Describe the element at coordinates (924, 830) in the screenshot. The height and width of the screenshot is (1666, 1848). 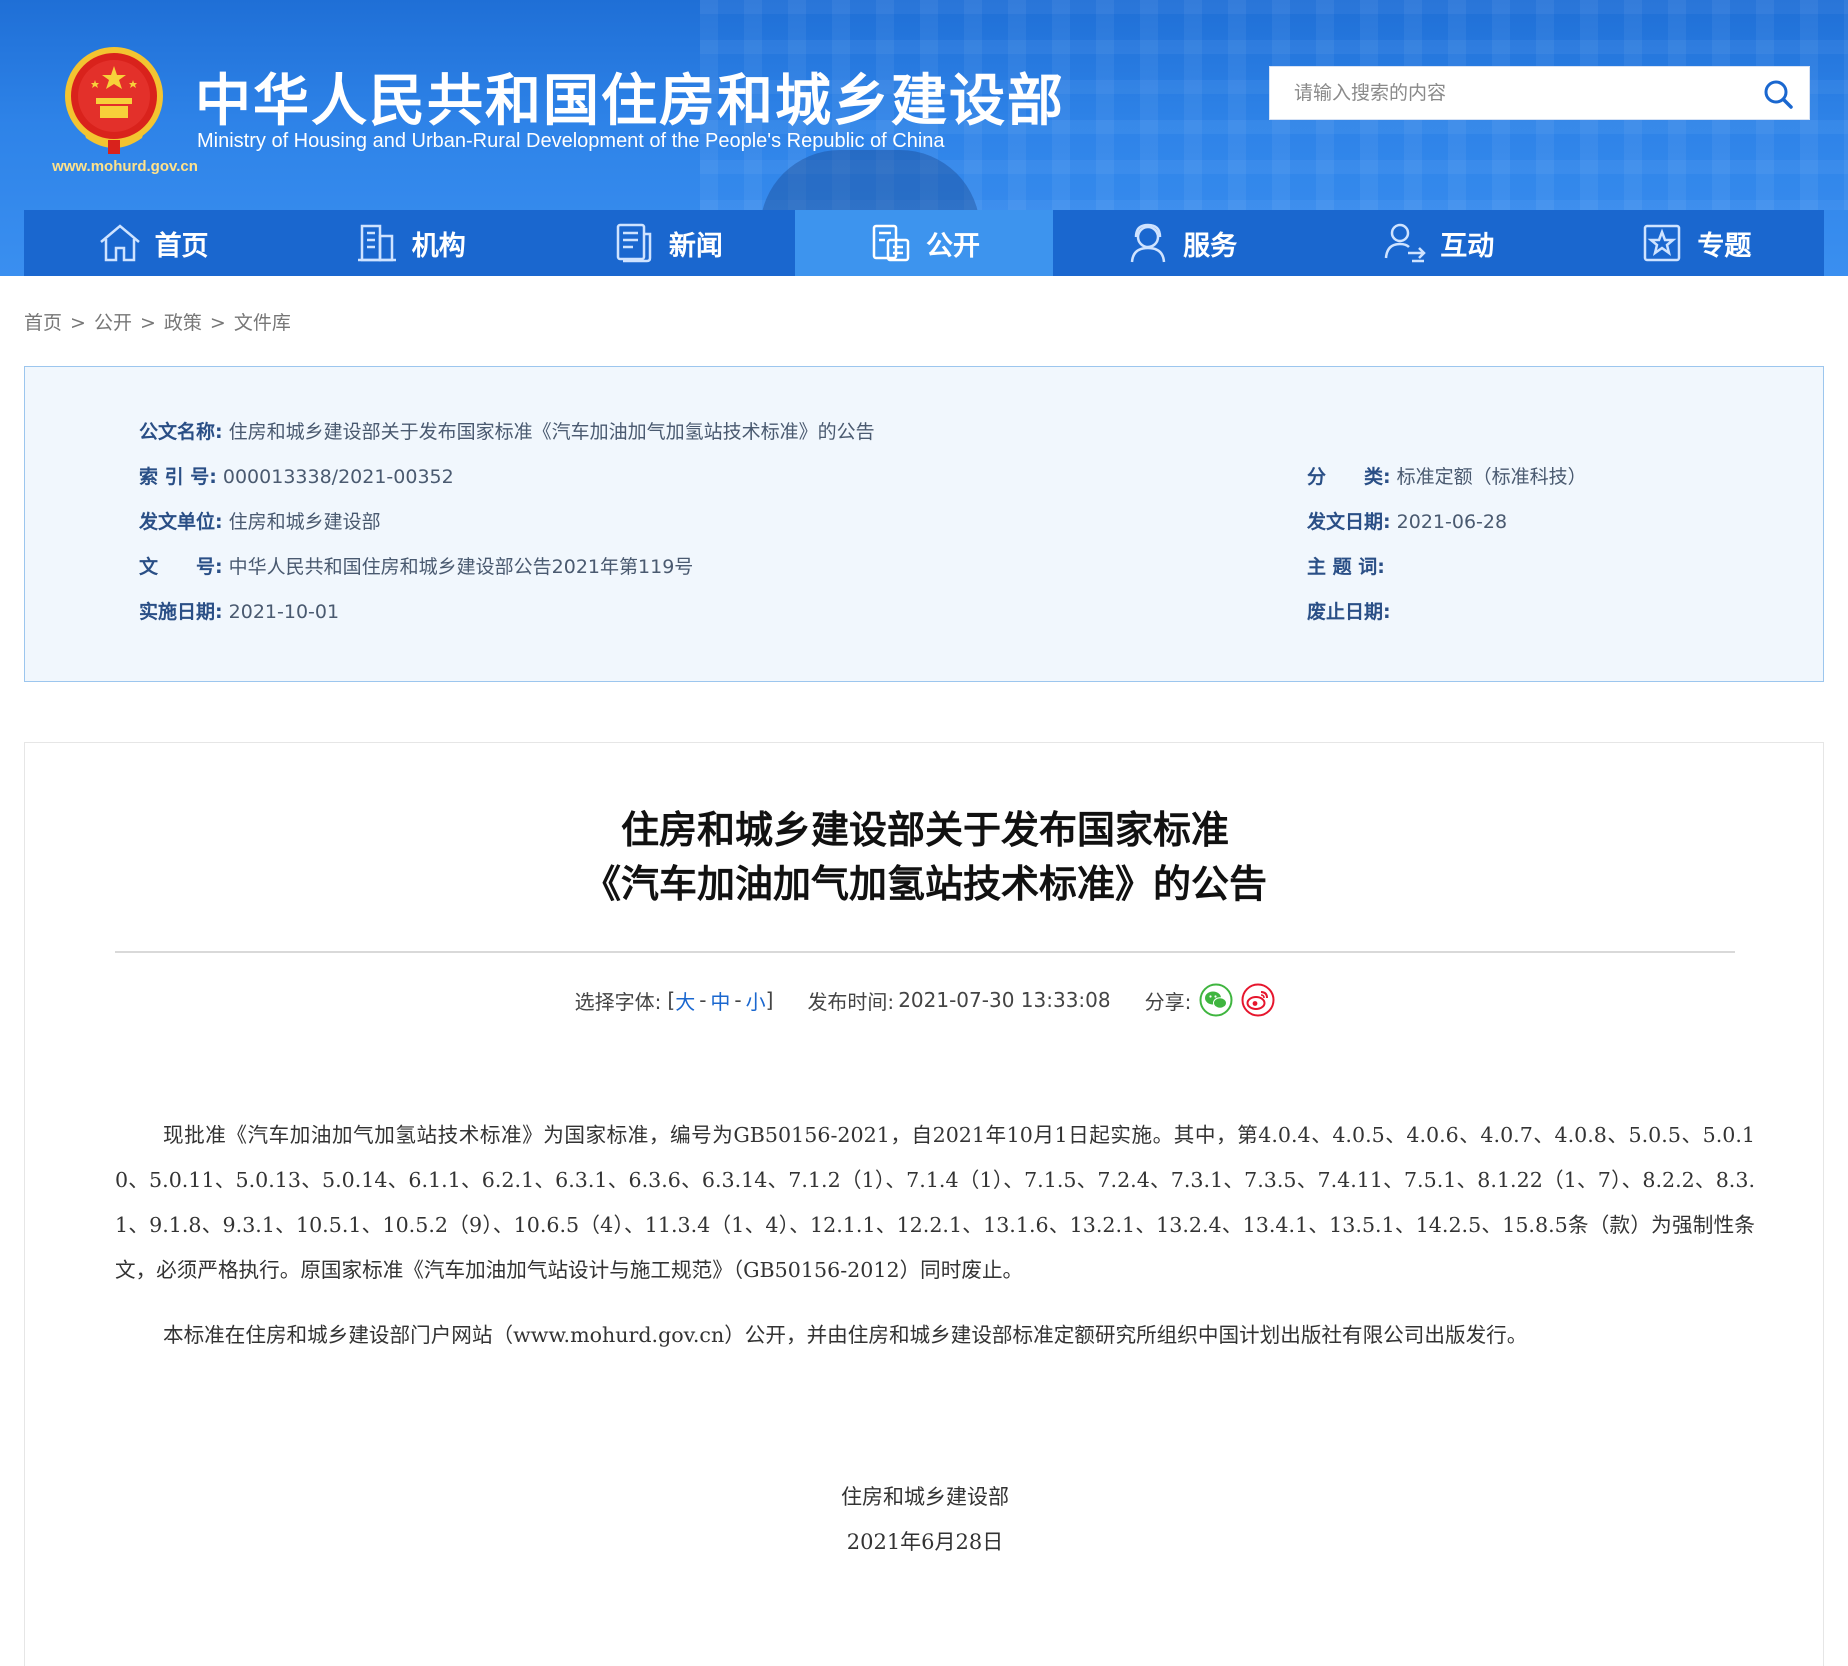
I see `article-title-line-1: 住房和城乡建设部关于发布国家标准` at that location.